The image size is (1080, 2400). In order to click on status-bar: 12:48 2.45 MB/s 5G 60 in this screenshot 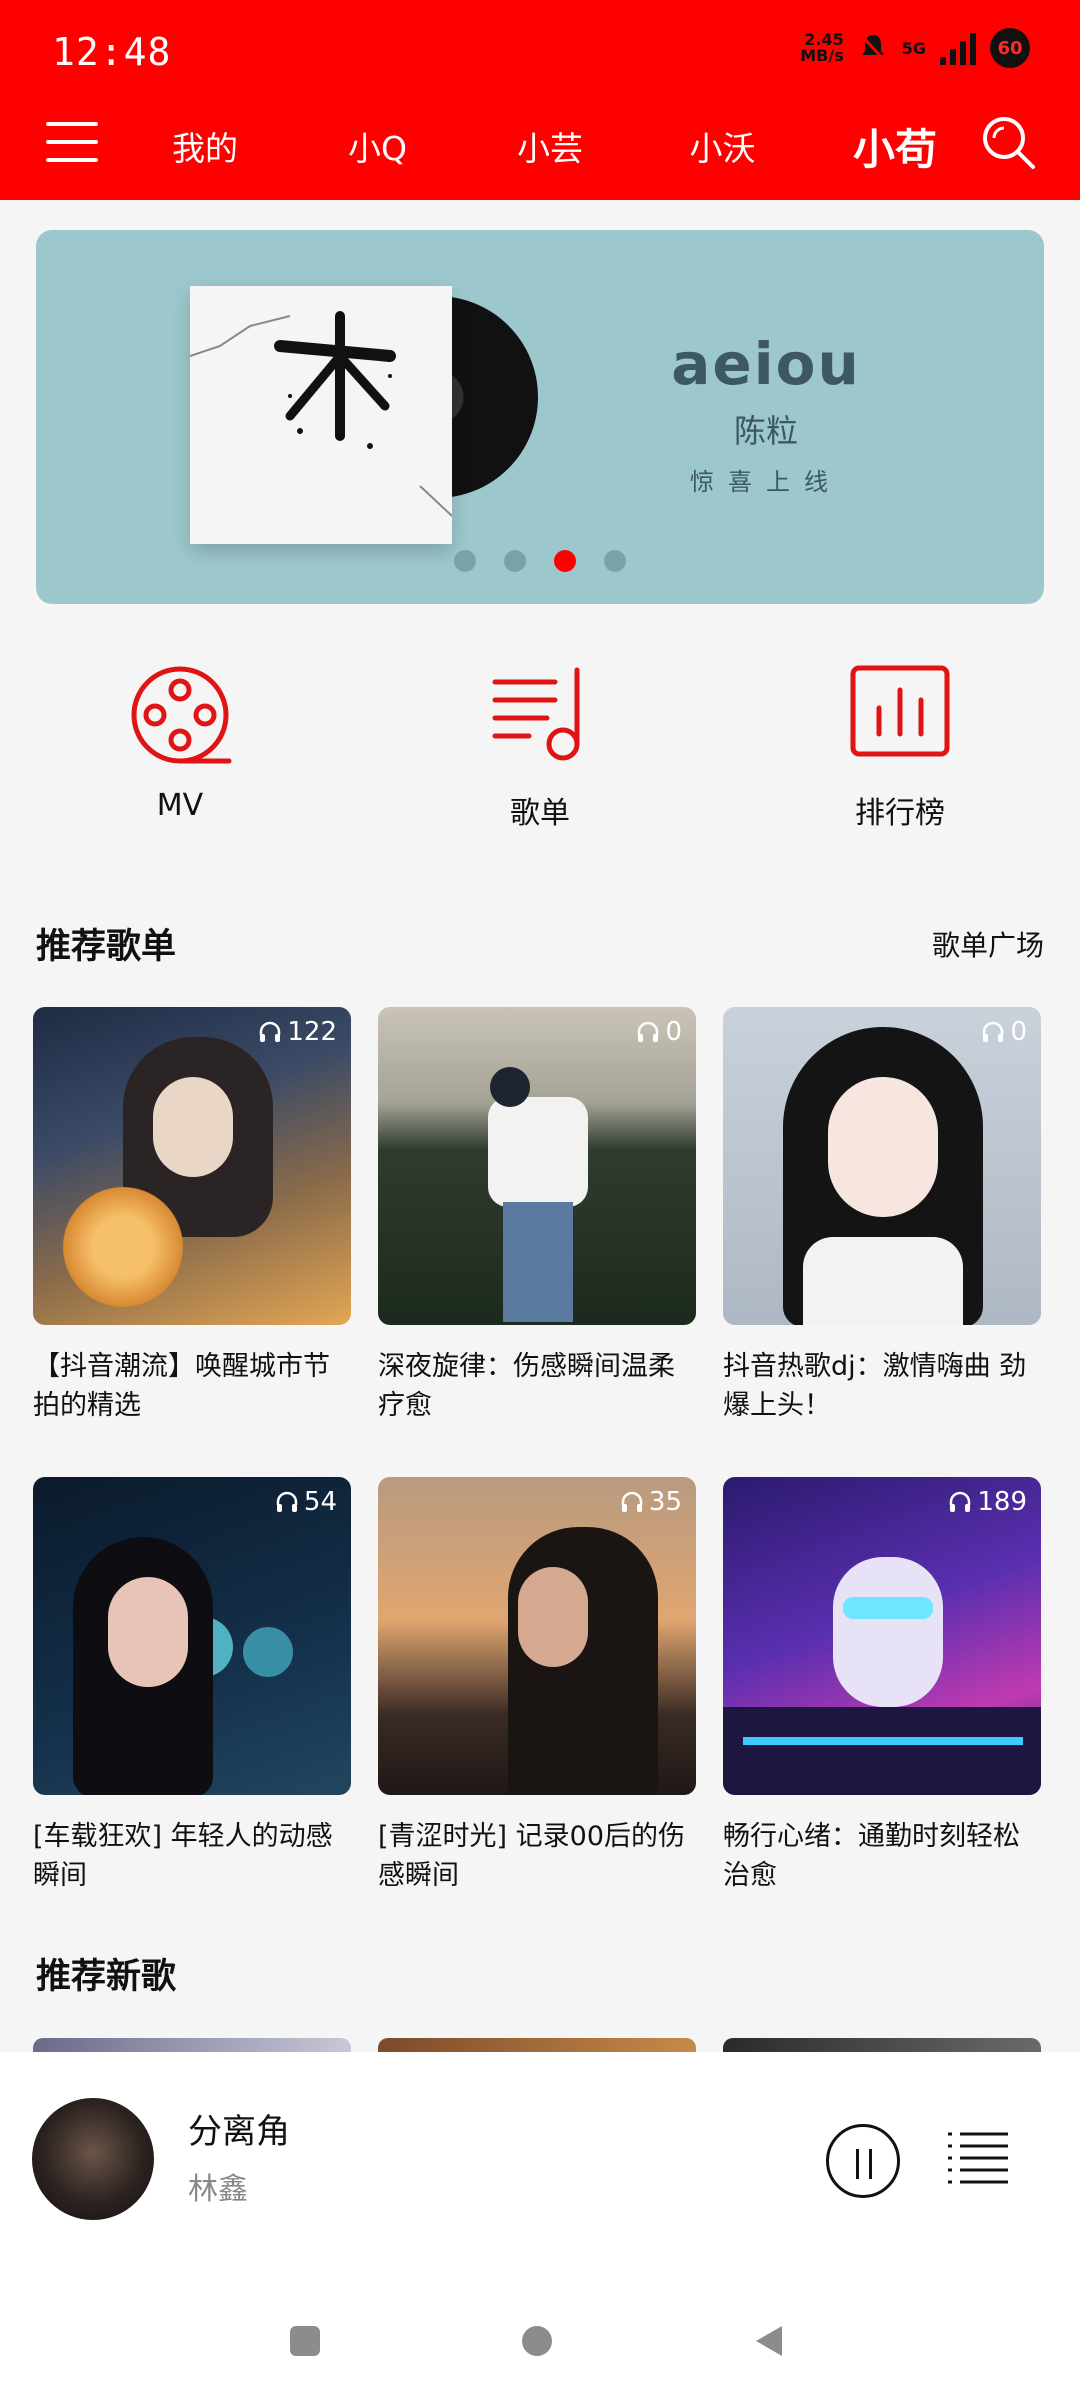, I will do `click(540, 55)`.